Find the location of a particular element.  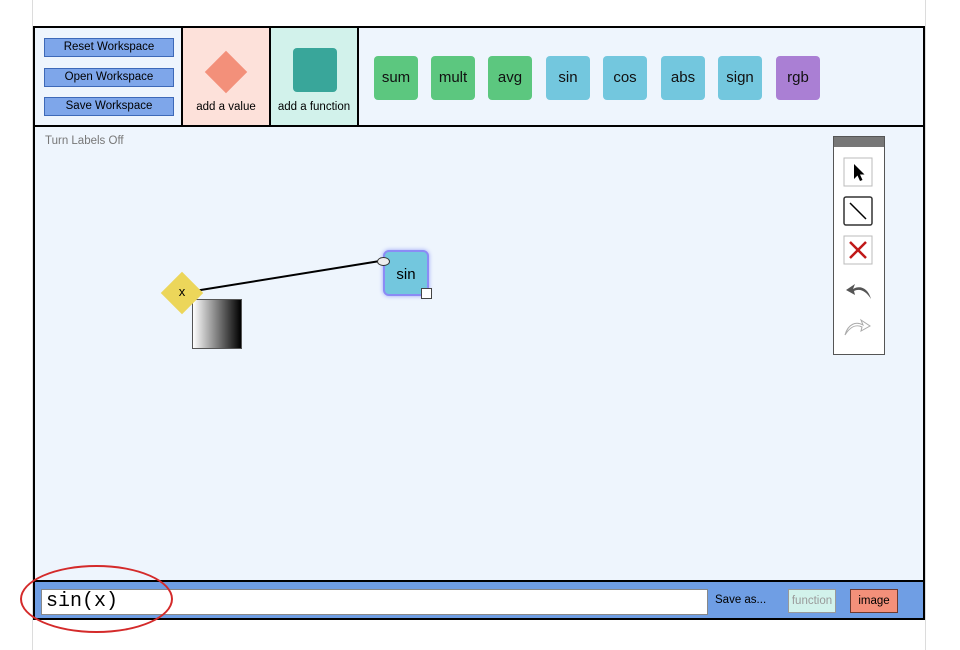

function-button-abs: abs is located at coordinates (683, 78).